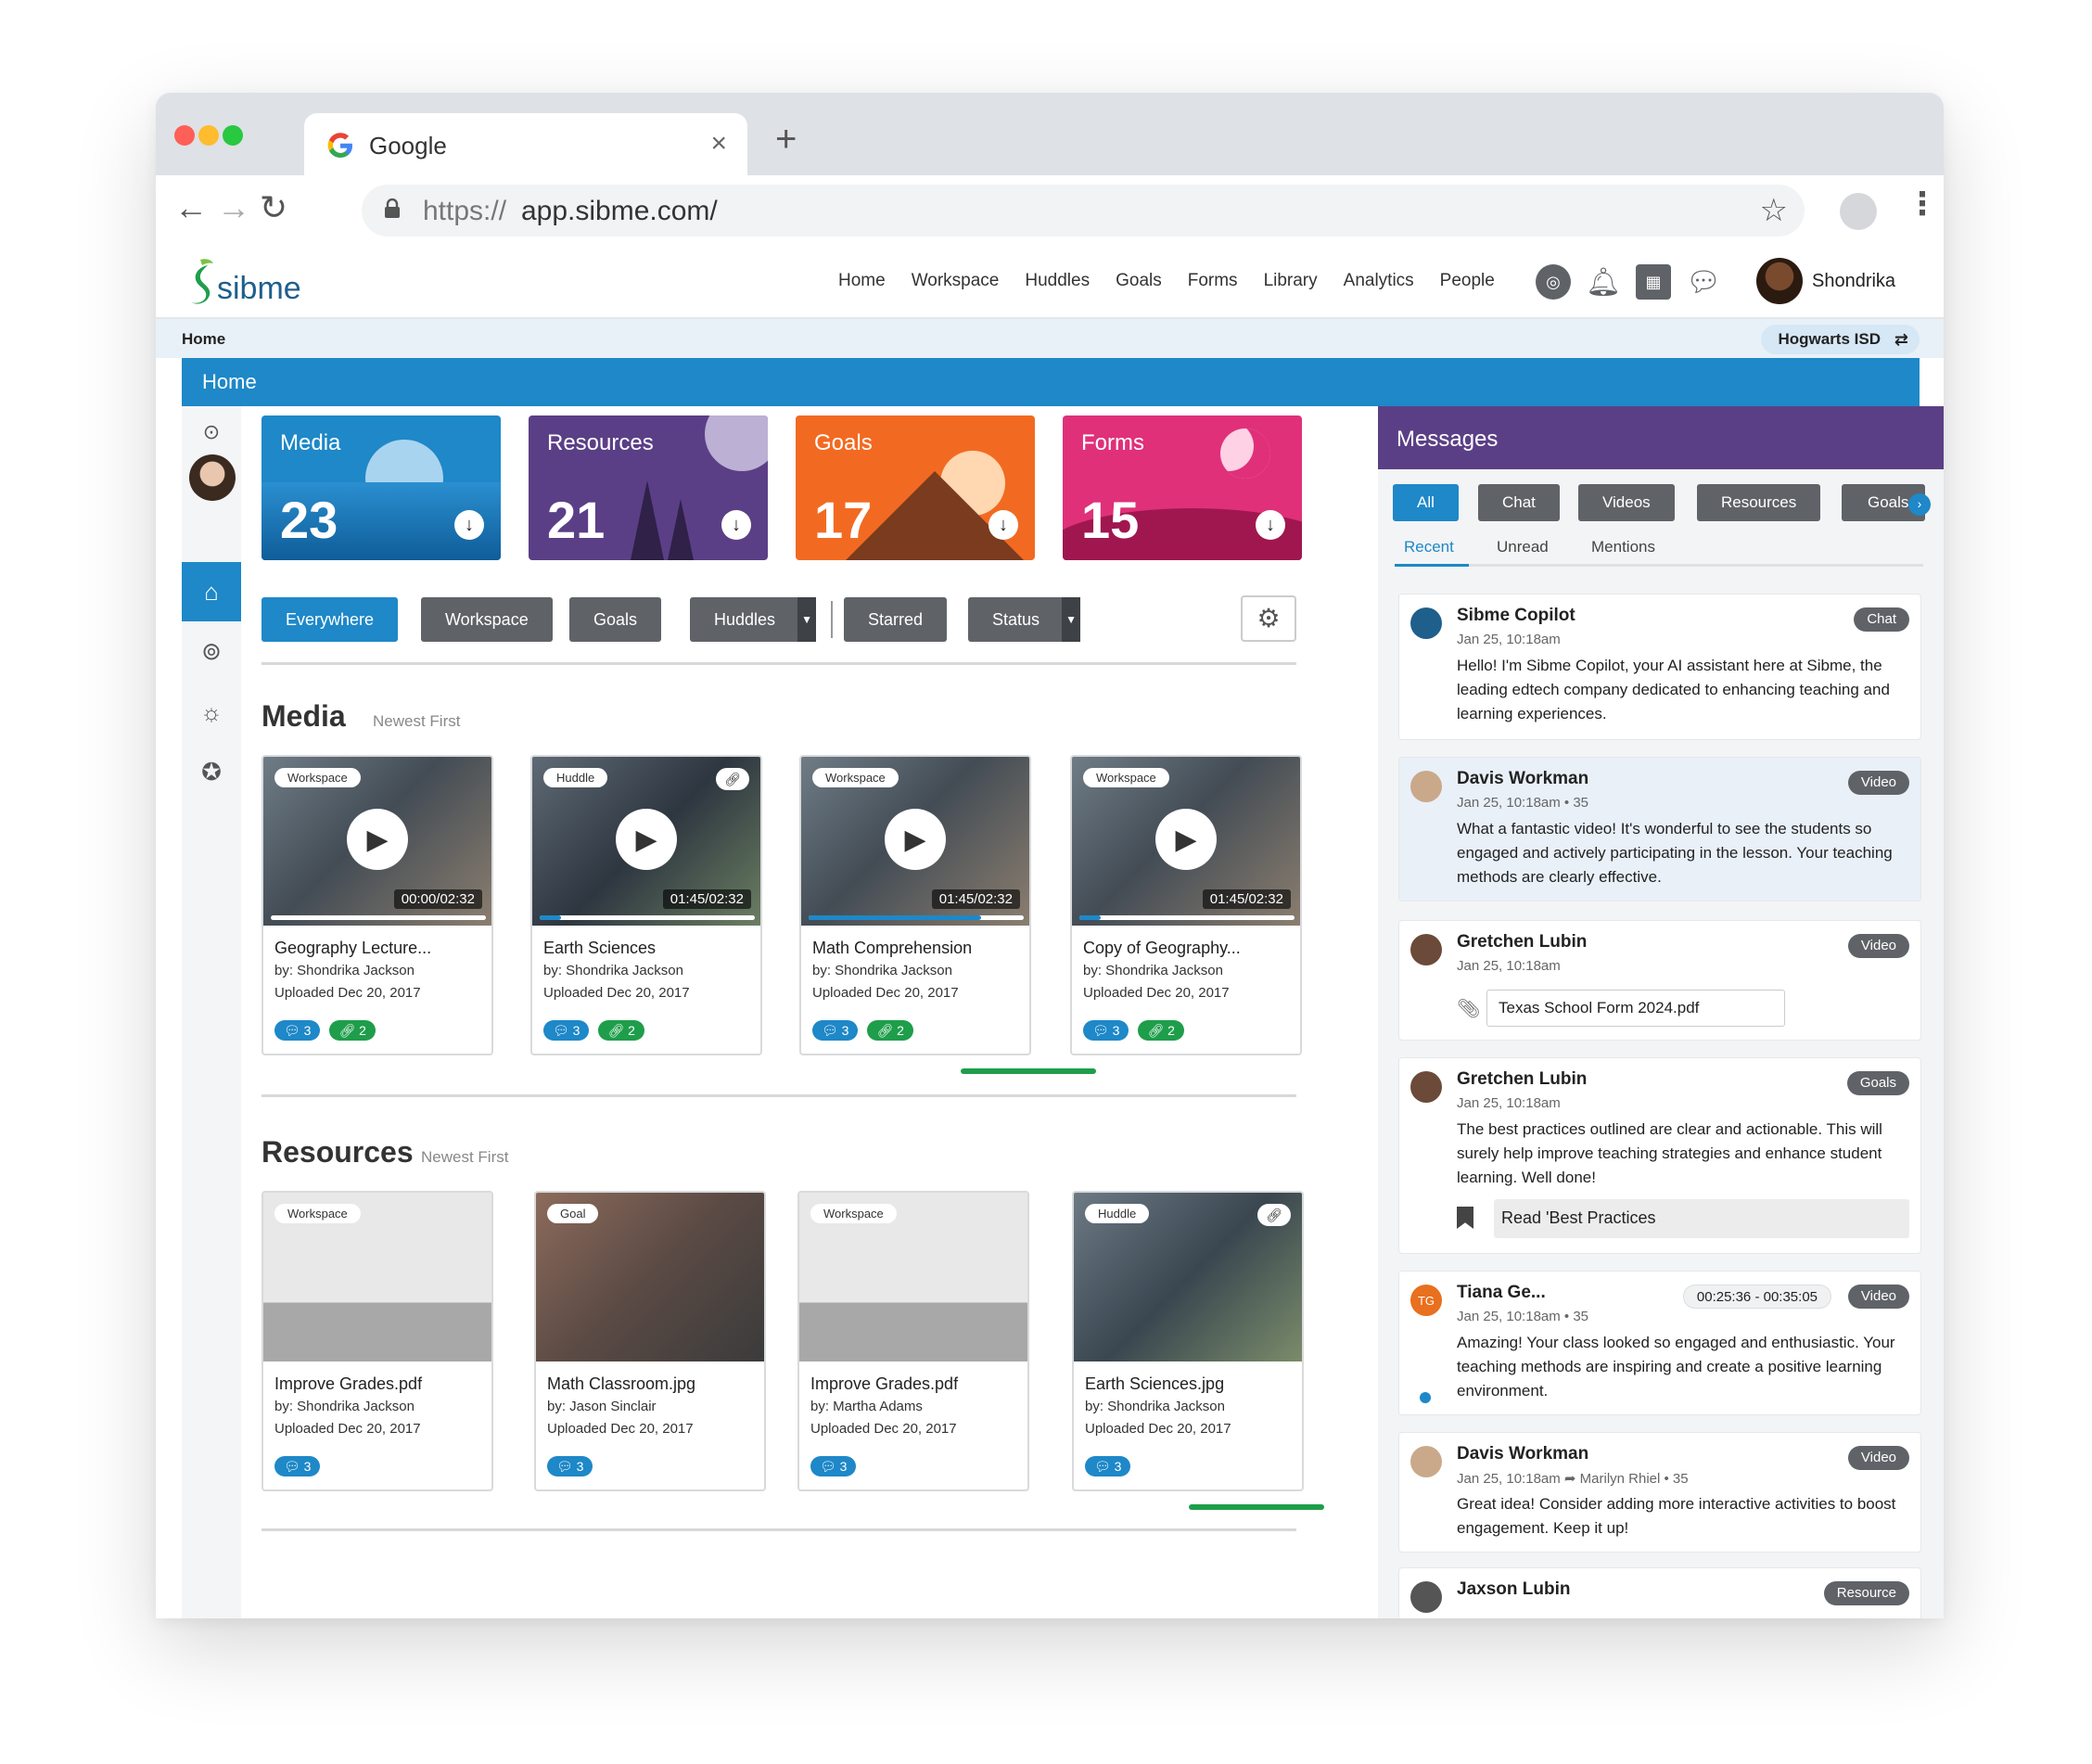 The height and width of the screenshot is (1764, 2092). I want to click on subtab-recent: Recent, so click(1429, 547).